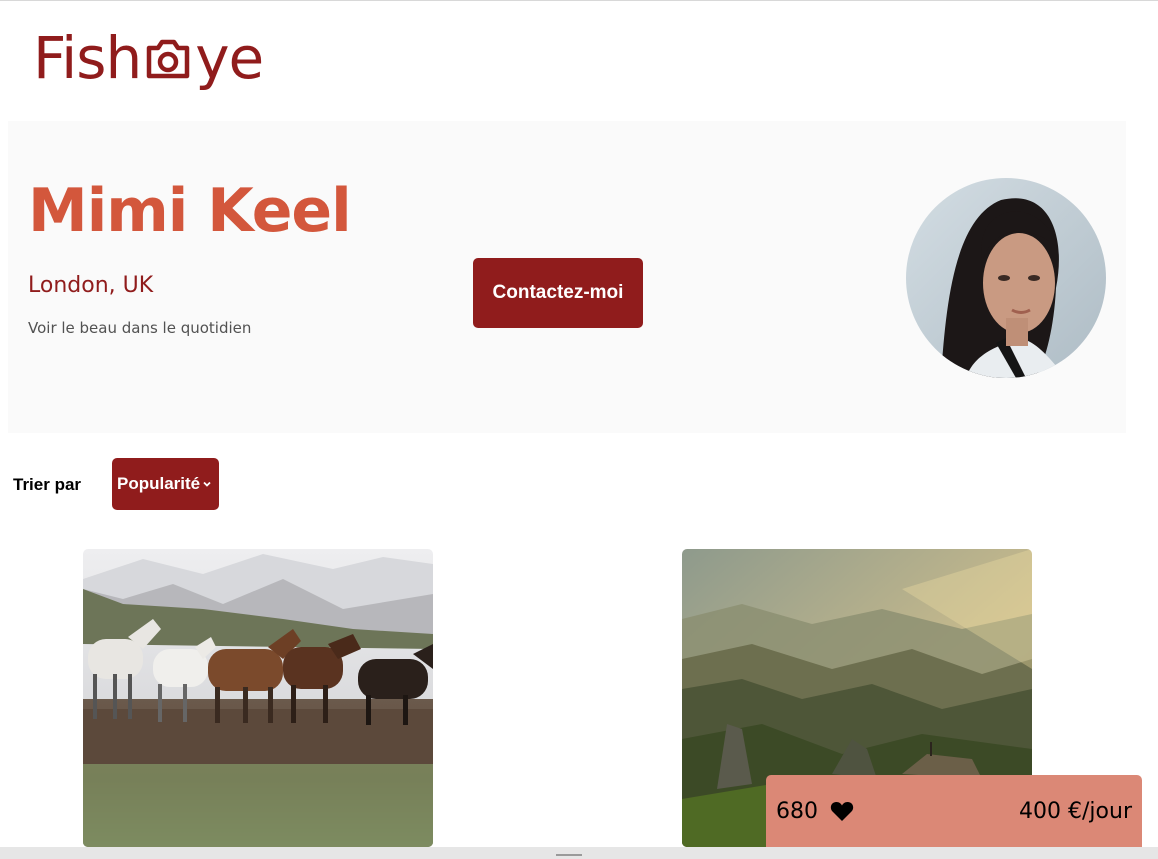 Image resolution: width=1158 pixels, height=859 pixels. I want to click on horses-photo, so click(258, 698).